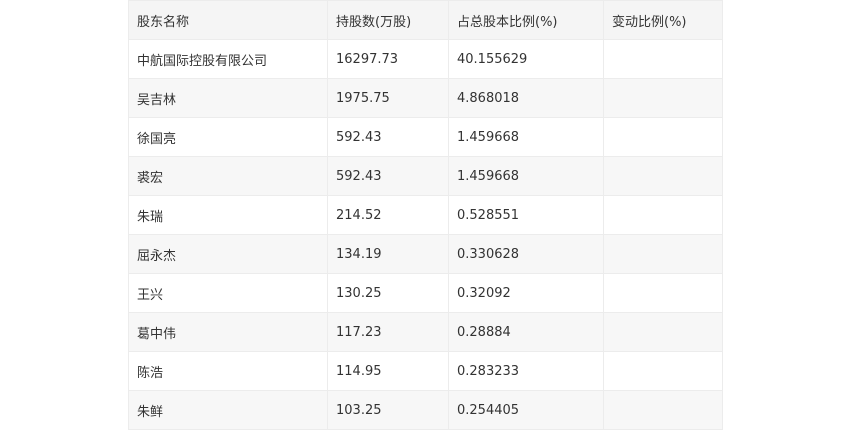  I want to click on cell-share-ratio: 0.254405, so click(526, 410).